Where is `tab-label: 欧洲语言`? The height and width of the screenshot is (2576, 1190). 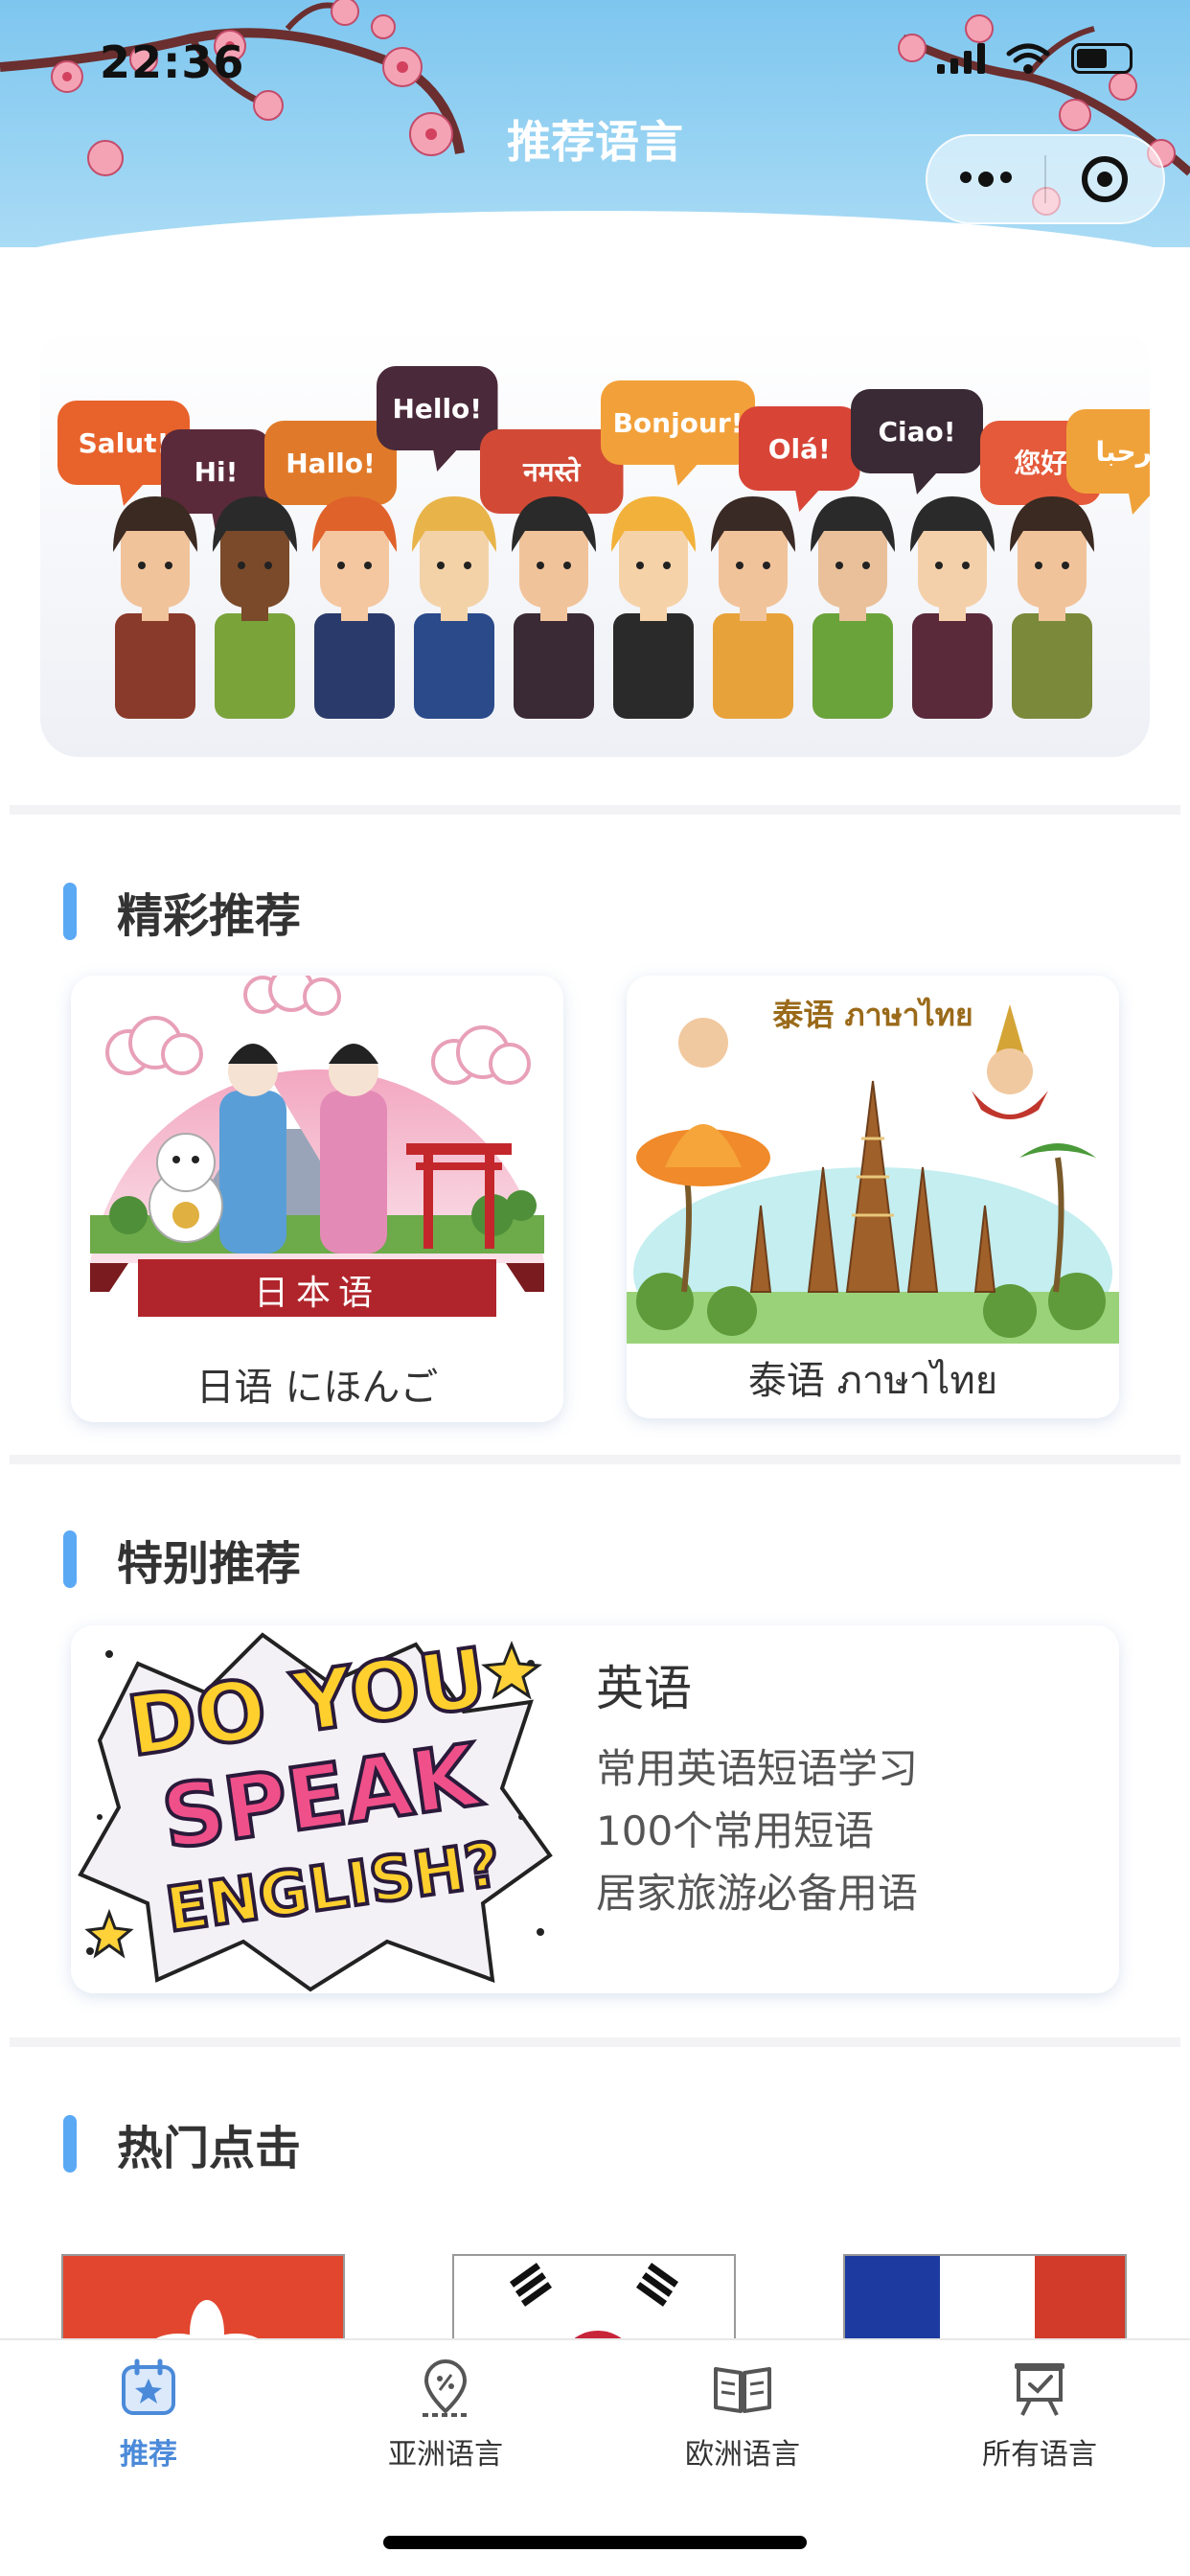
tab-label: 欧洲语言 is located at coordinates (743, 2455).